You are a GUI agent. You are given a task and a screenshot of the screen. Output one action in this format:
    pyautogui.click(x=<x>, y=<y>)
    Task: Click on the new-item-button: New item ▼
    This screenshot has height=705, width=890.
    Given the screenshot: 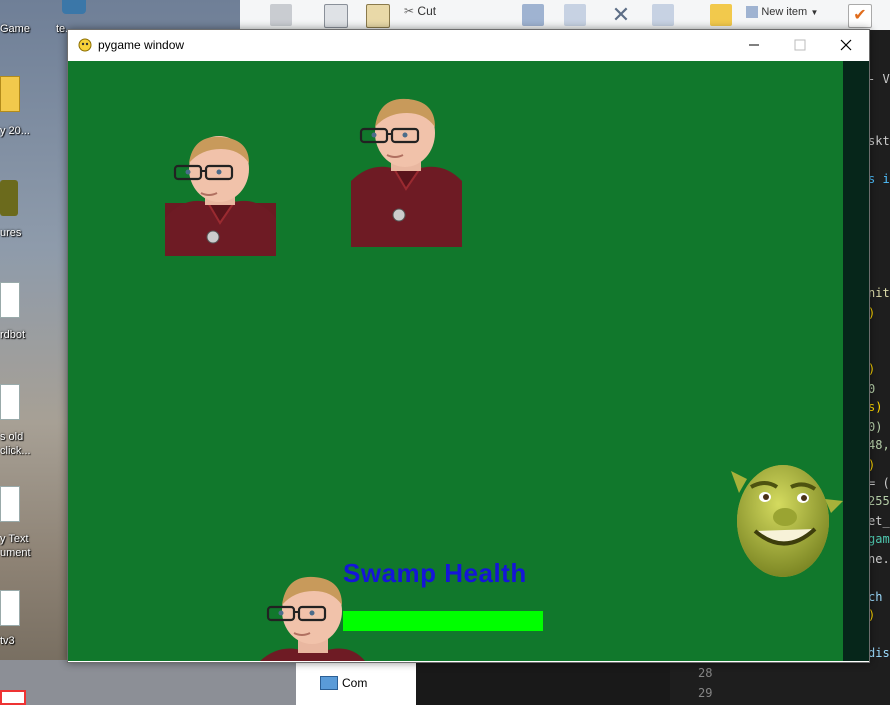 What is the action you would take?
    pyautogui.click(x=782, y=15)
    